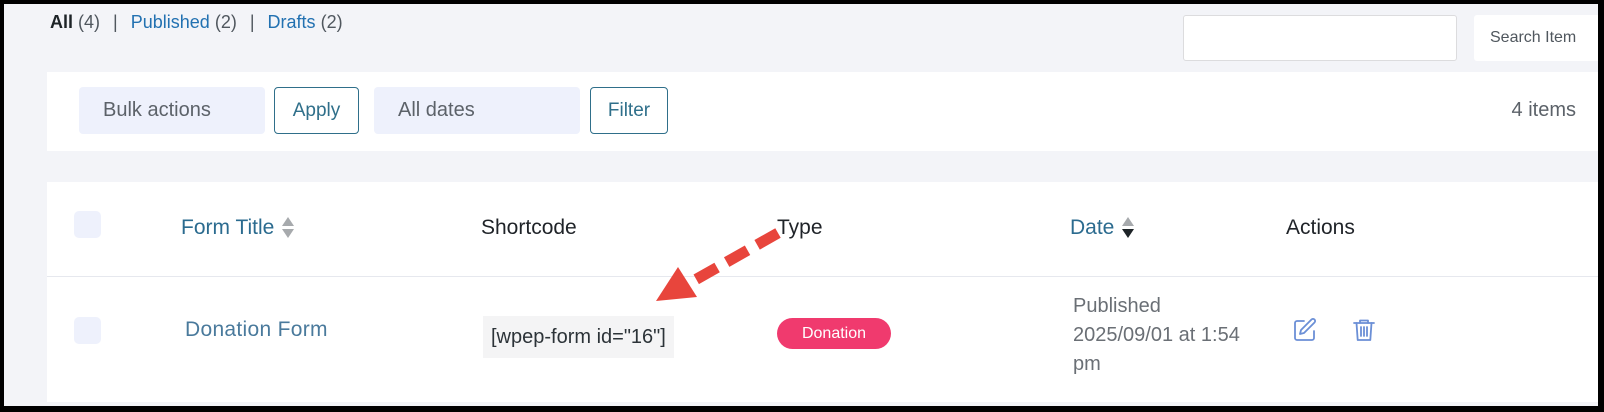 The width and height of the screenshot is (1604, 412). Describe the element at coordinates (288, 228) in the screenshot. I see `sort-icon` at that location.